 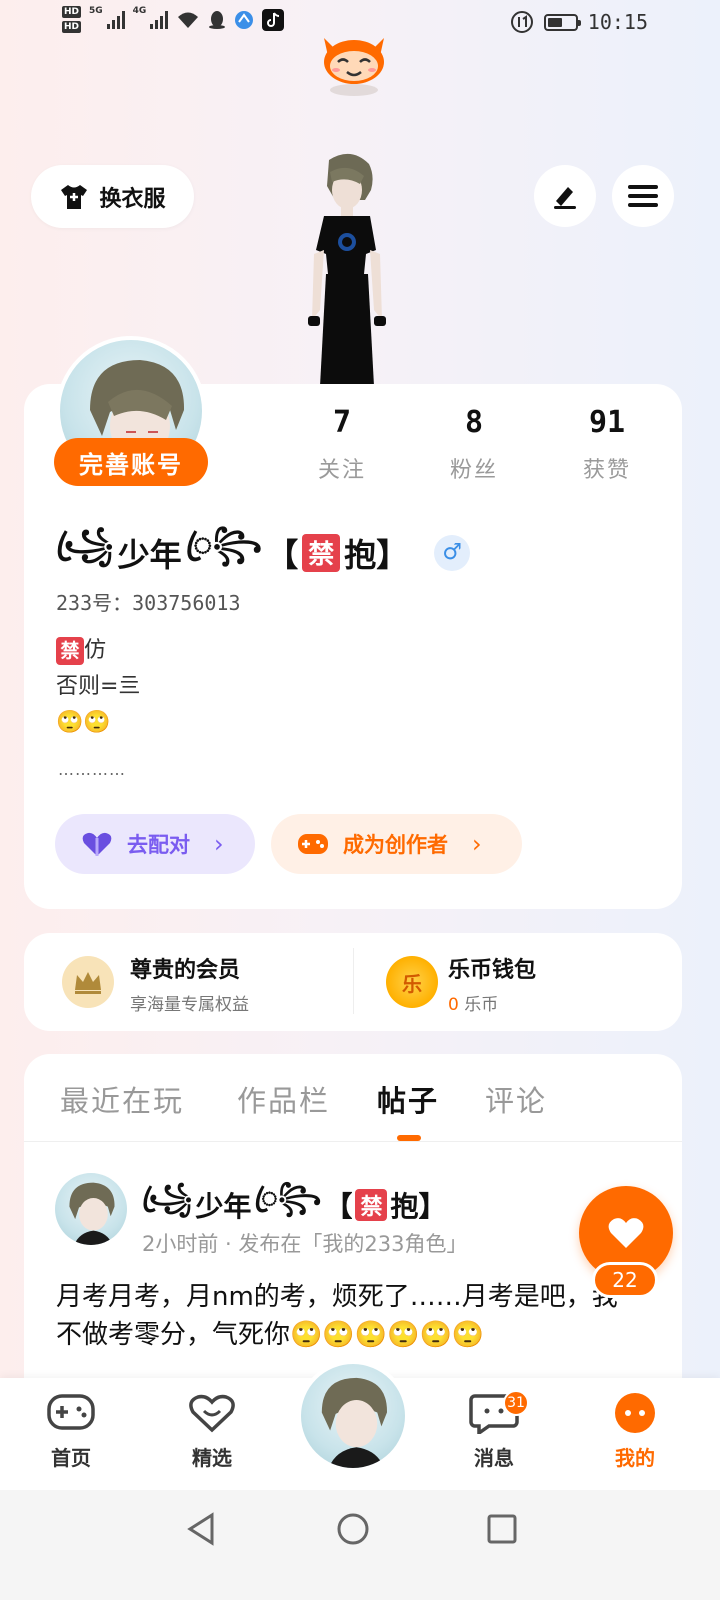 What do you see at coordinates (189, 1005) in the screenshot?
I see `vip-subtitle: 享海量专属权益` at bounding box center [189, 1005].